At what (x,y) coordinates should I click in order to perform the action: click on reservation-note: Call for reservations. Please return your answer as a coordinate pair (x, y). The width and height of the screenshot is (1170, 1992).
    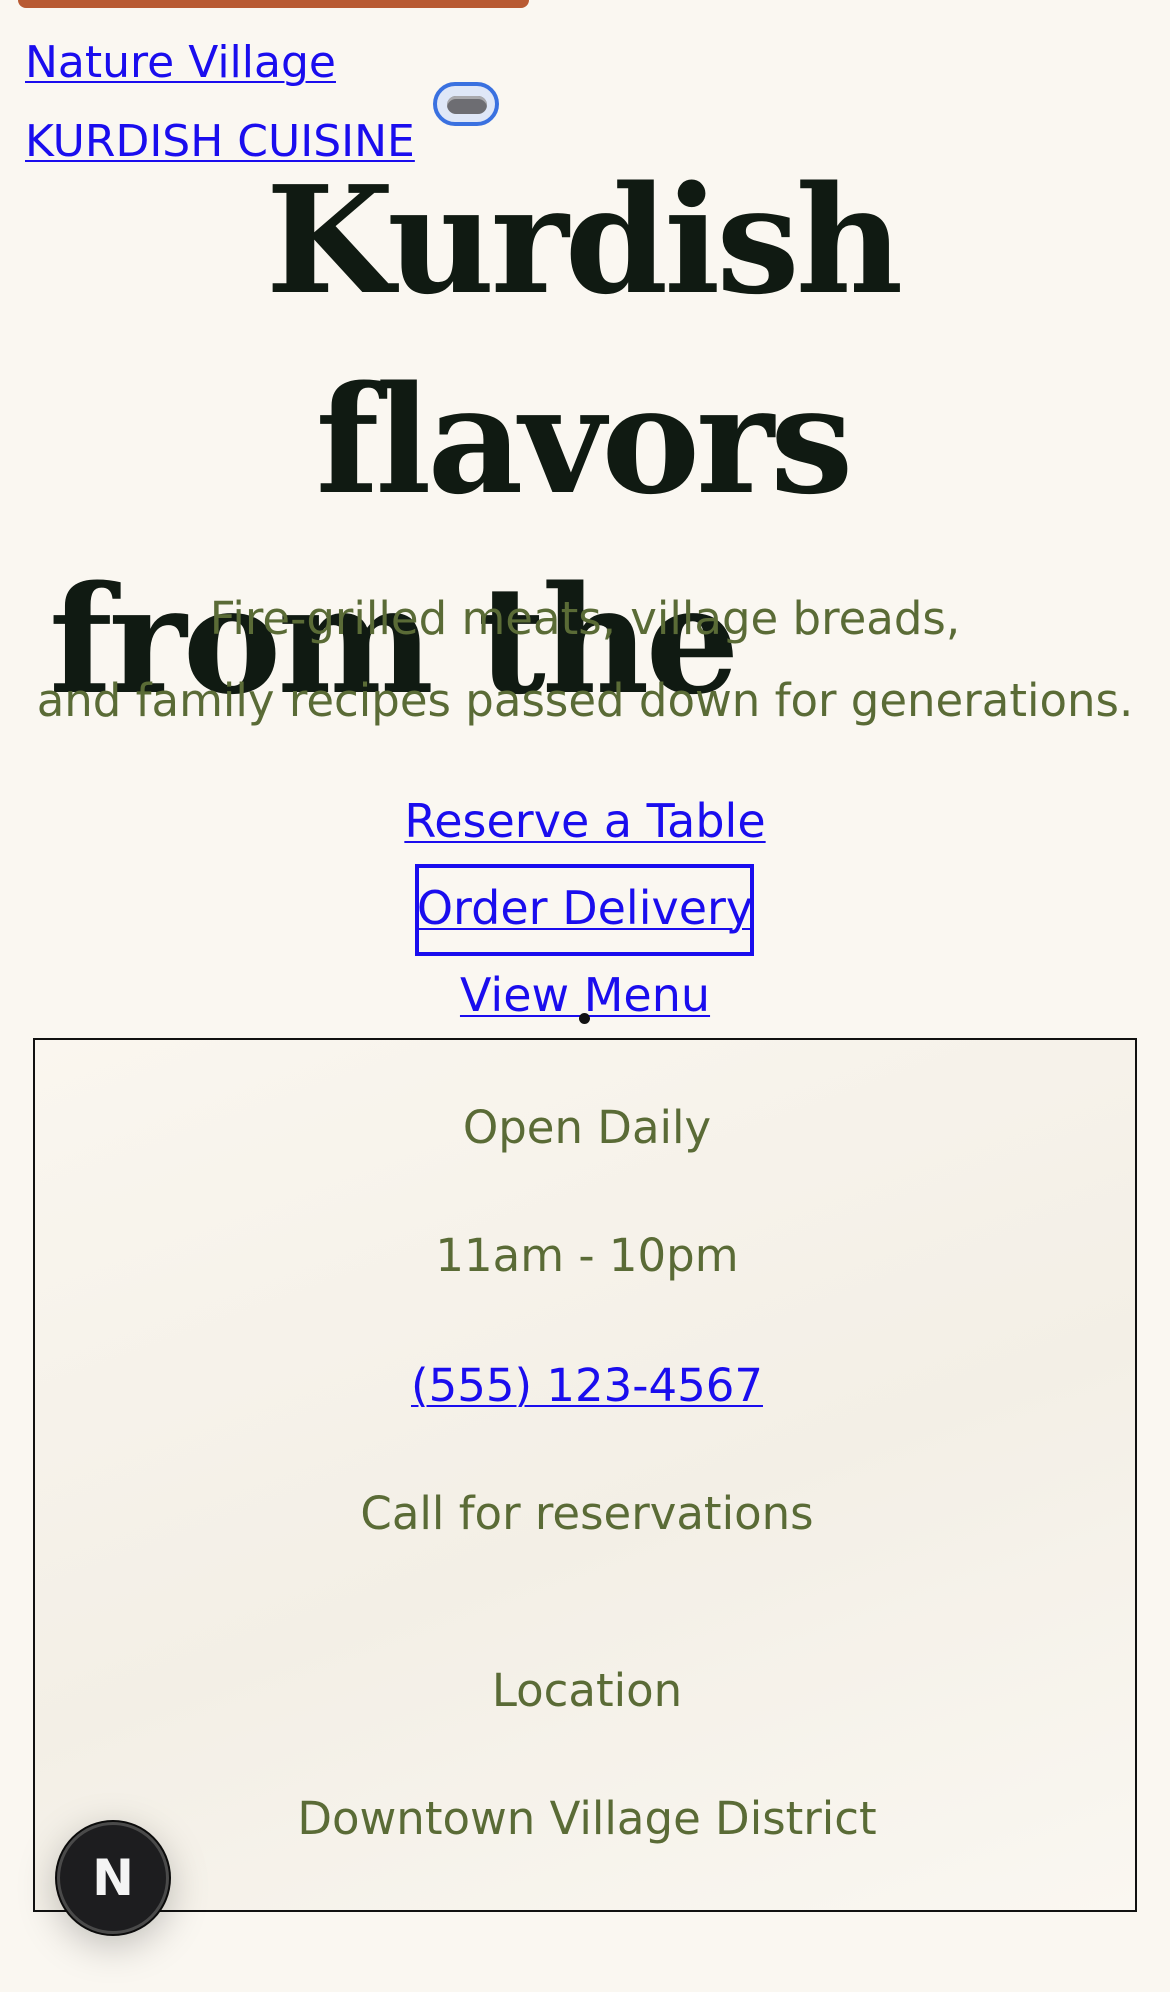
    Looking at the image, I should click on (587, 1513).